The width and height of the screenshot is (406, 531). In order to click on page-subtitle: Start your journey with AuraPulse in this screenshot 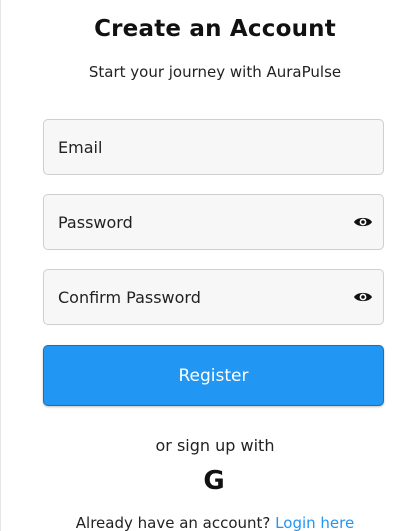, I will do `click(215, 72)`.